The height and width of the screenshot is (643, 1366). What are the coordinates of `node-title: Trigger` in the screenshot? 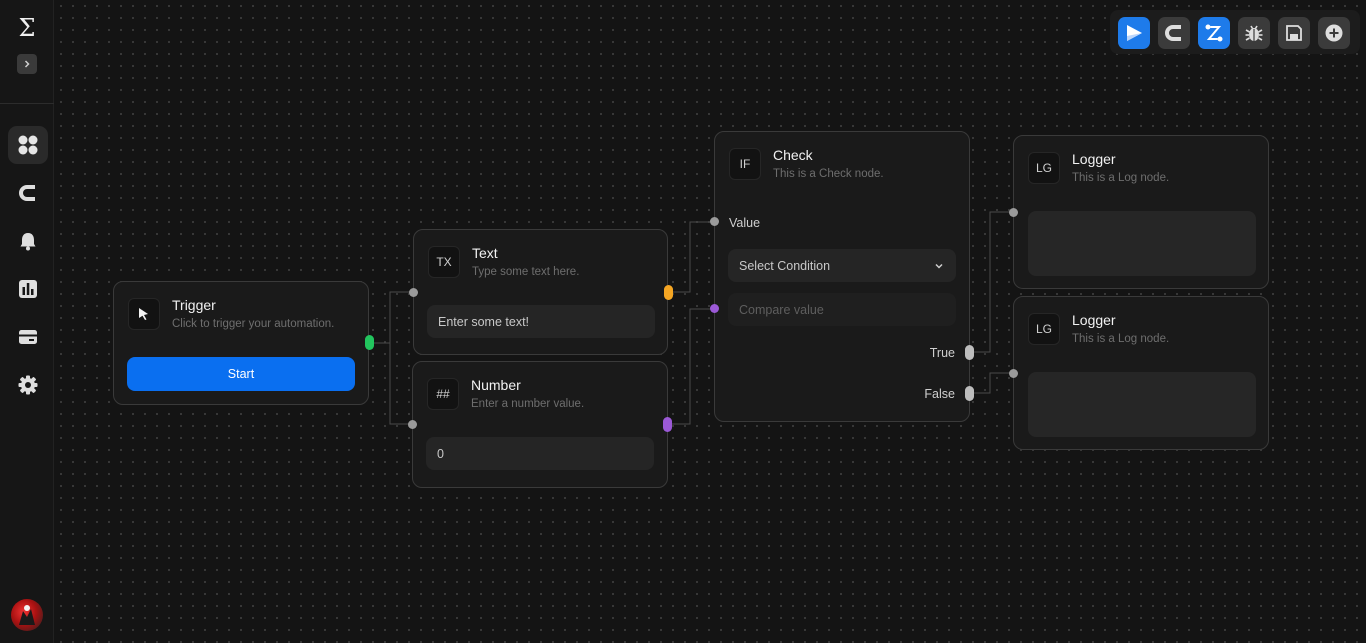 It's located at (194, 305).